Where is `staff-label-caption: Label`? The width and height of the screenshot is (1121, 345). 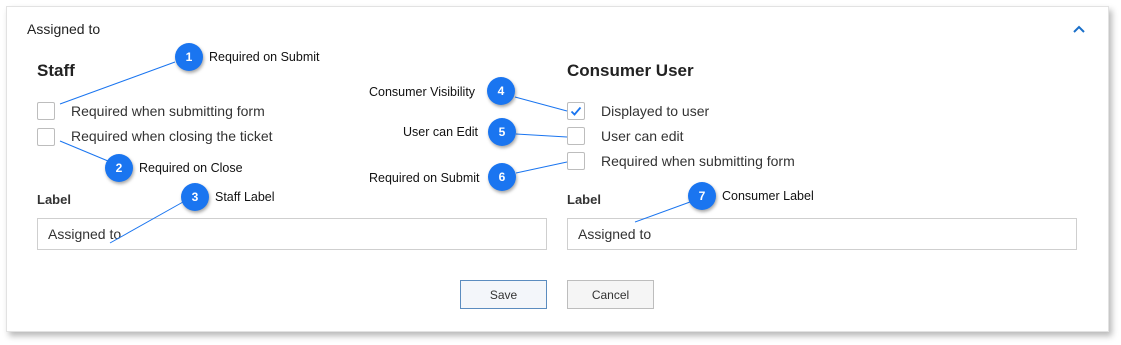 staff-label-caption: Label is located at coordinates (54, 199).